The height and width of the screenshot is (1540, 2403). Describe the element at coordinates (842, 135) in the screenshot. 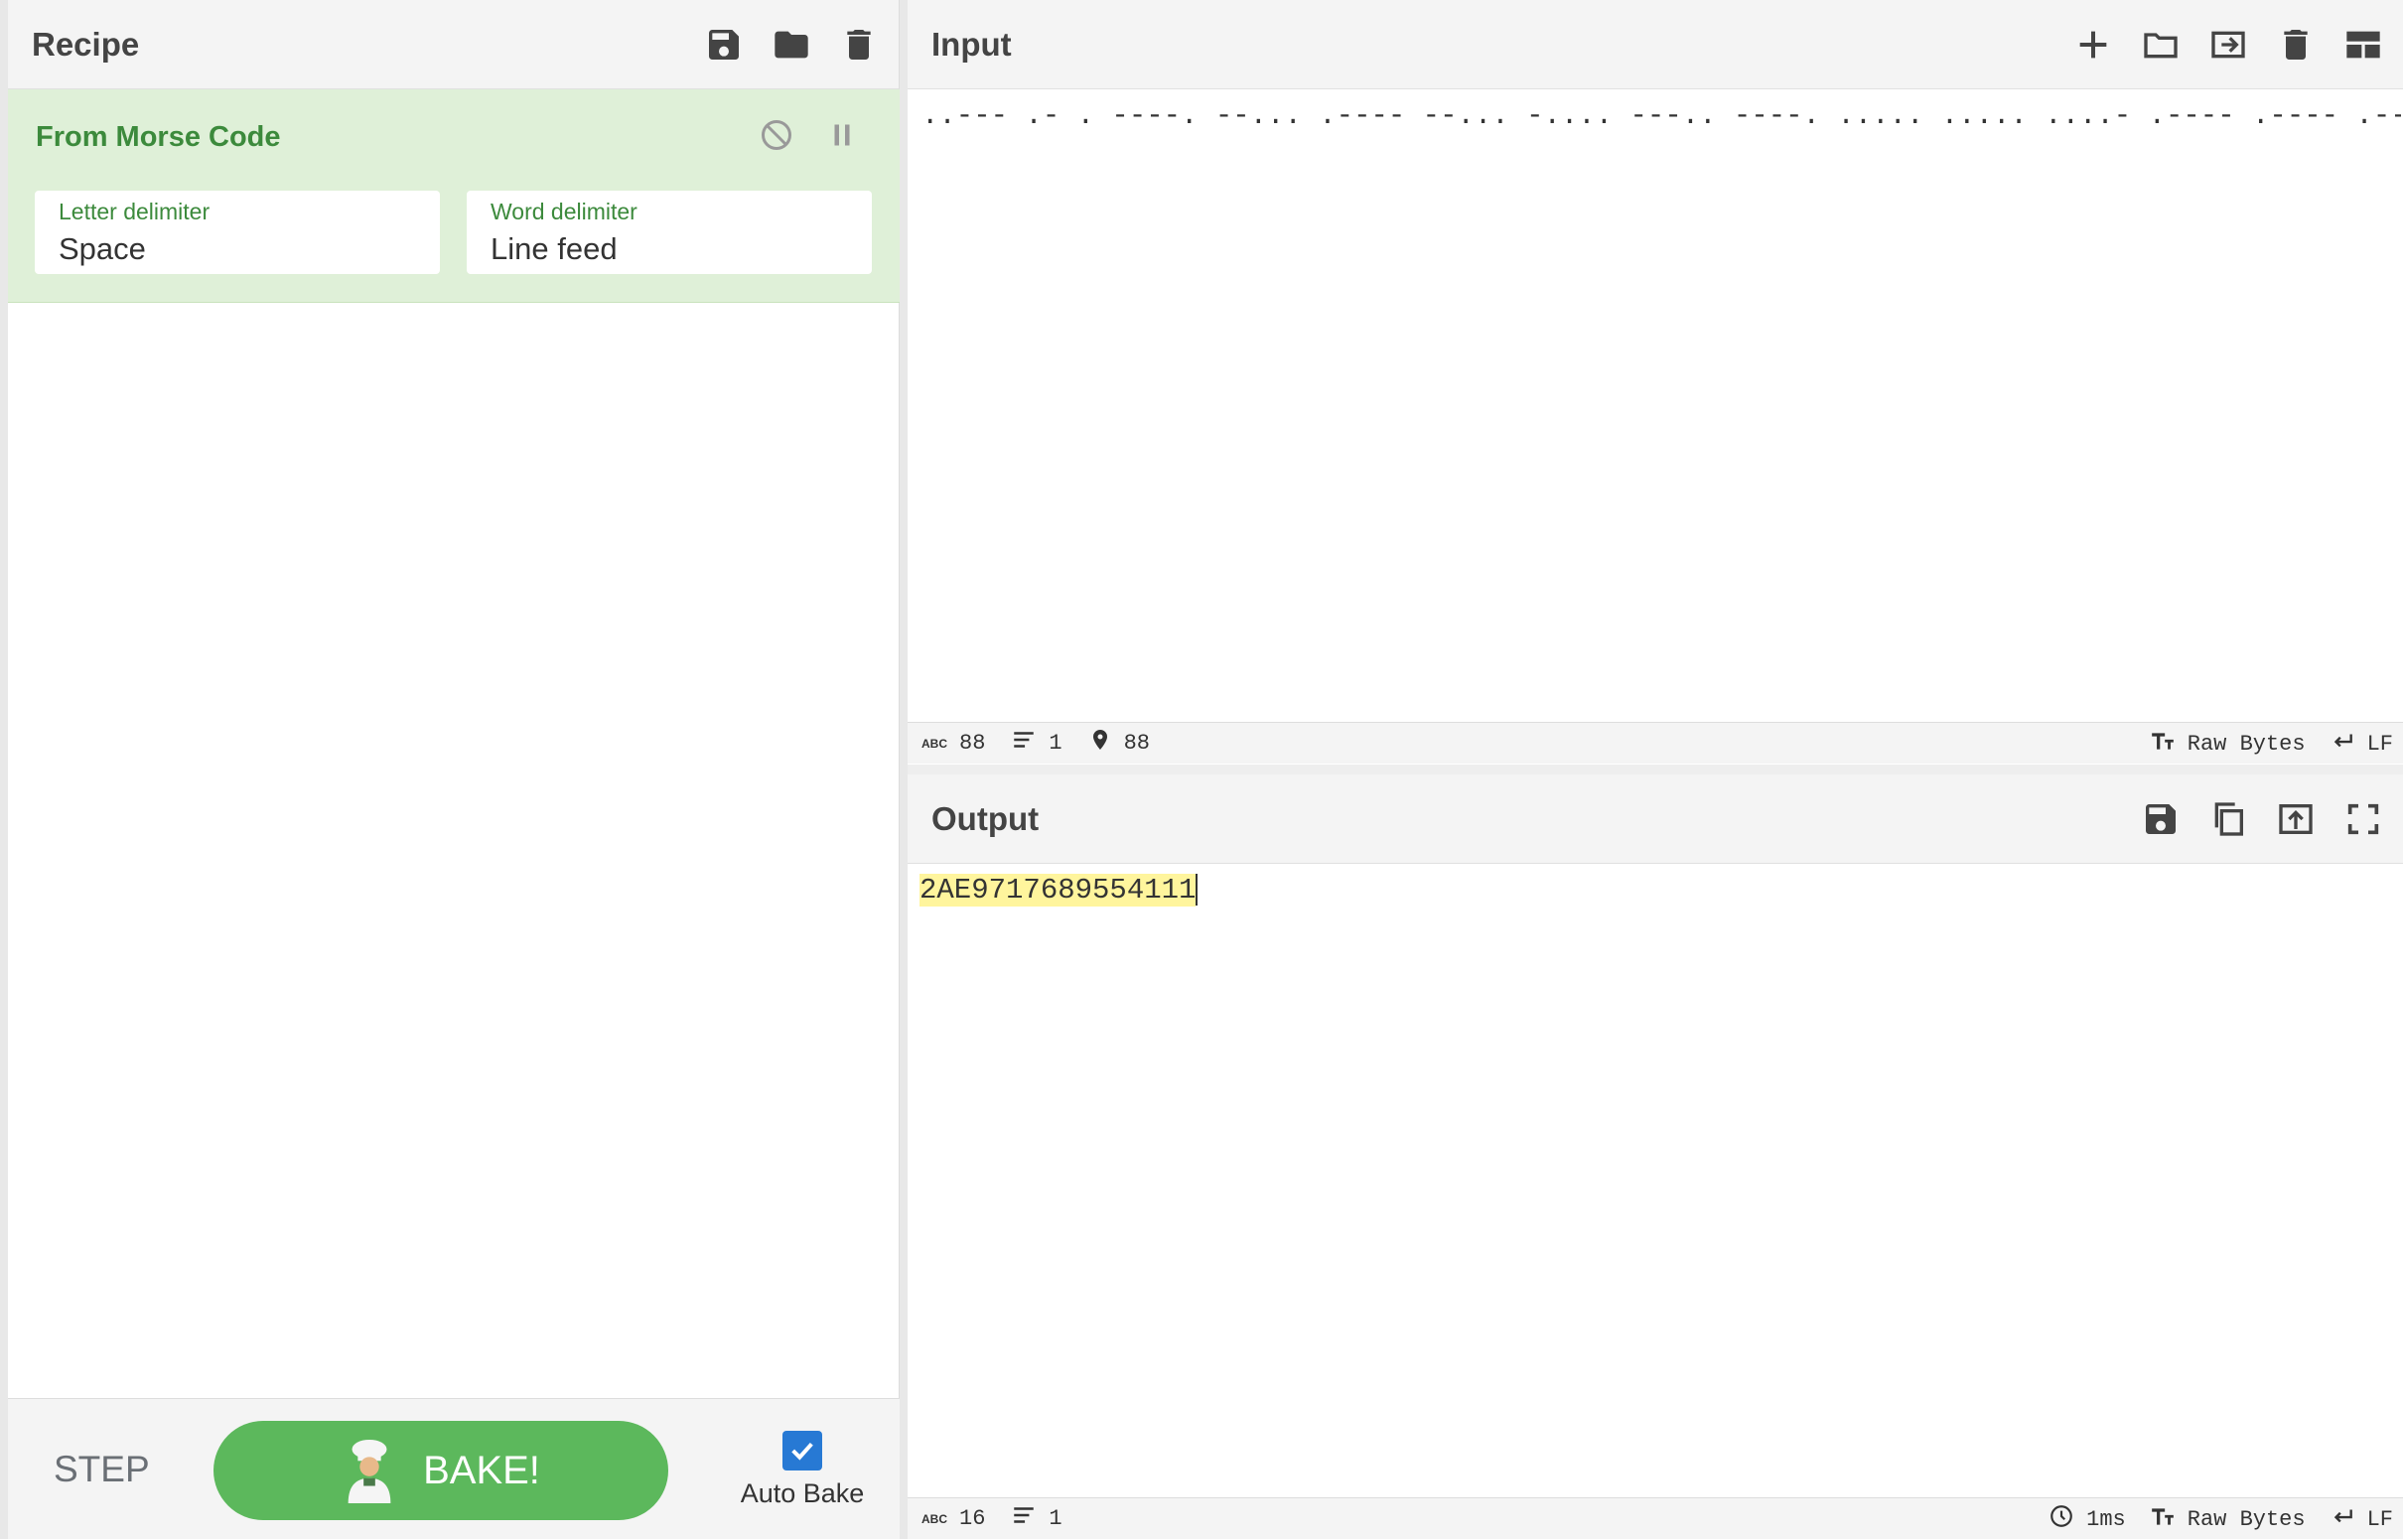

I see `pause-icon` at that location.